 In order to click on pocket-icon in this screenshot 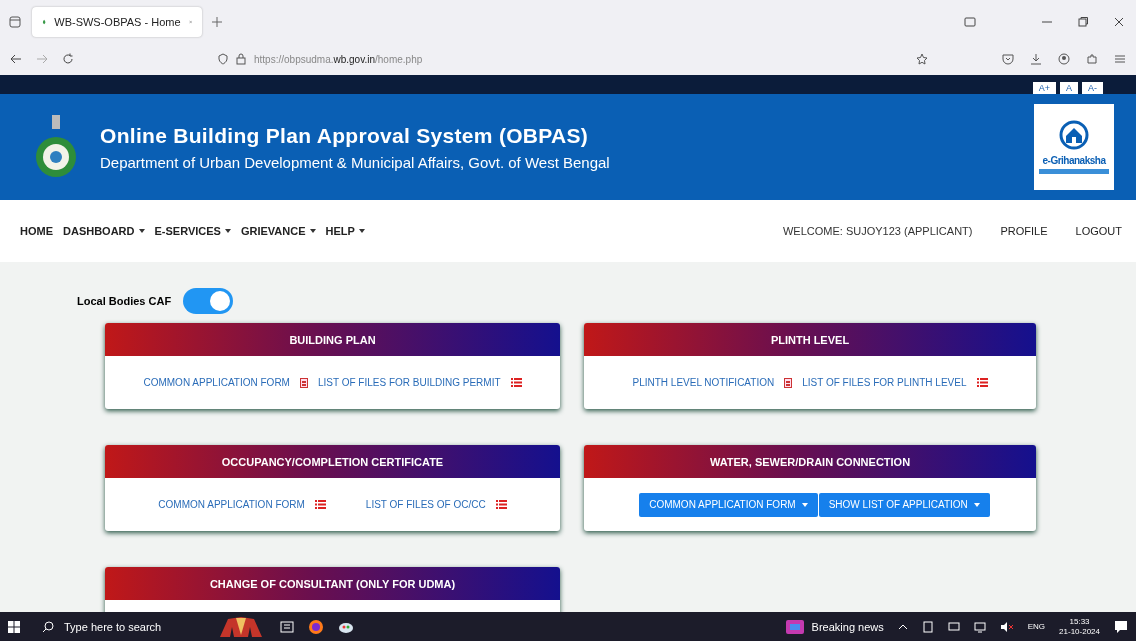, I will do `click(1008, 59)`.